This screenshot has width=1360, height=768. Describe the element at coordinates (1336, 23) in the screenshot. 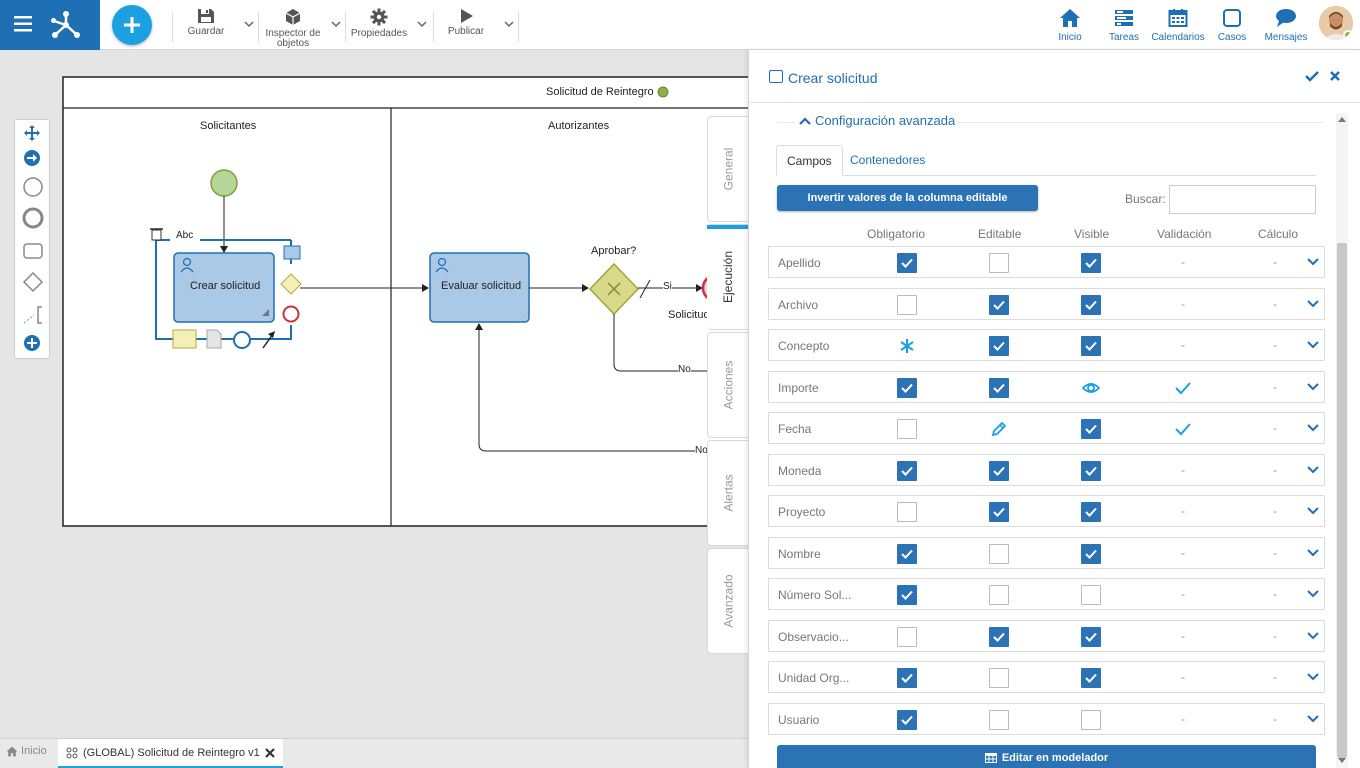

I see `user-avatar` at that location.